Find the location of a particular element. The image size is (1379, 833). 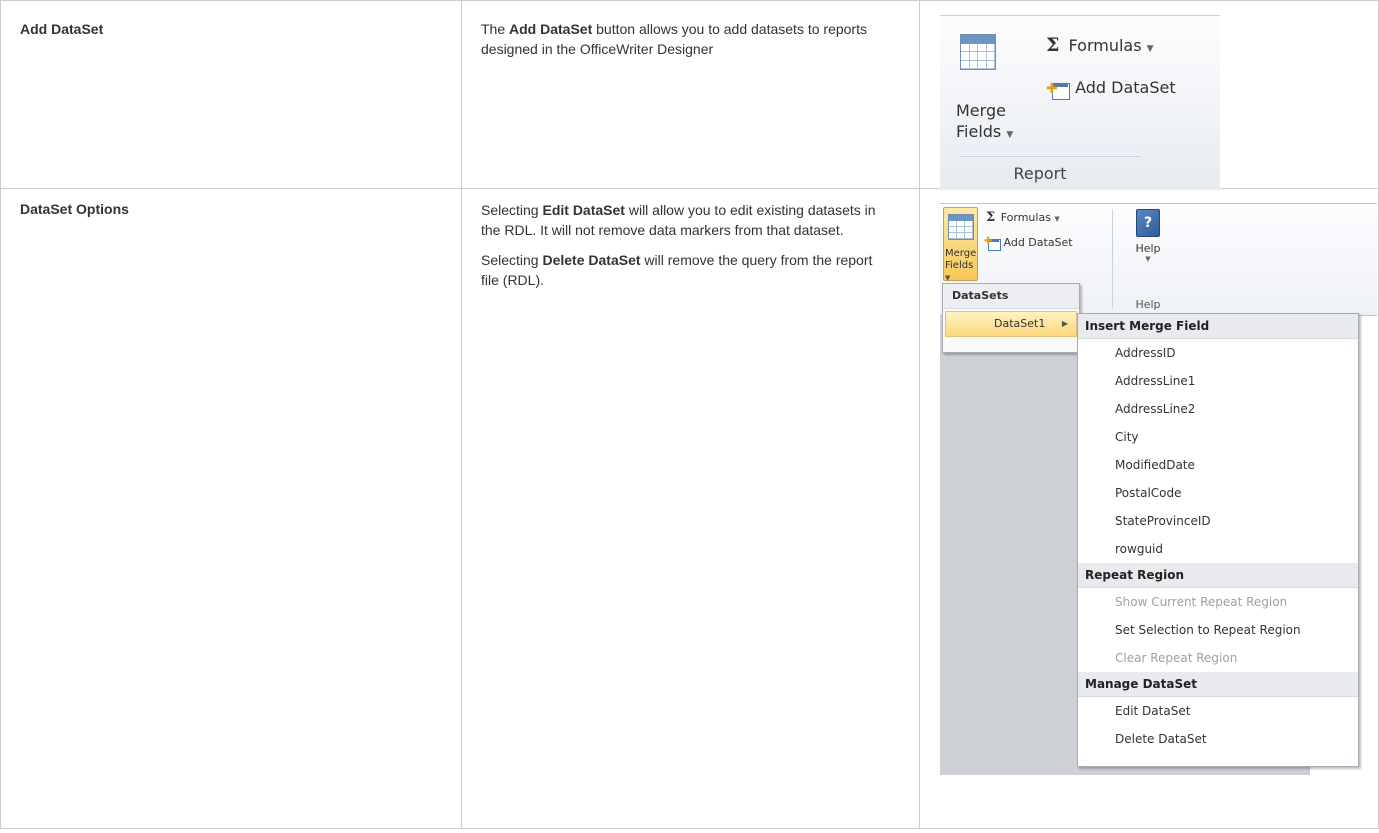

datasets-menu: DataSets DataSet1 ▶ is located at coordinates (1011, 318).